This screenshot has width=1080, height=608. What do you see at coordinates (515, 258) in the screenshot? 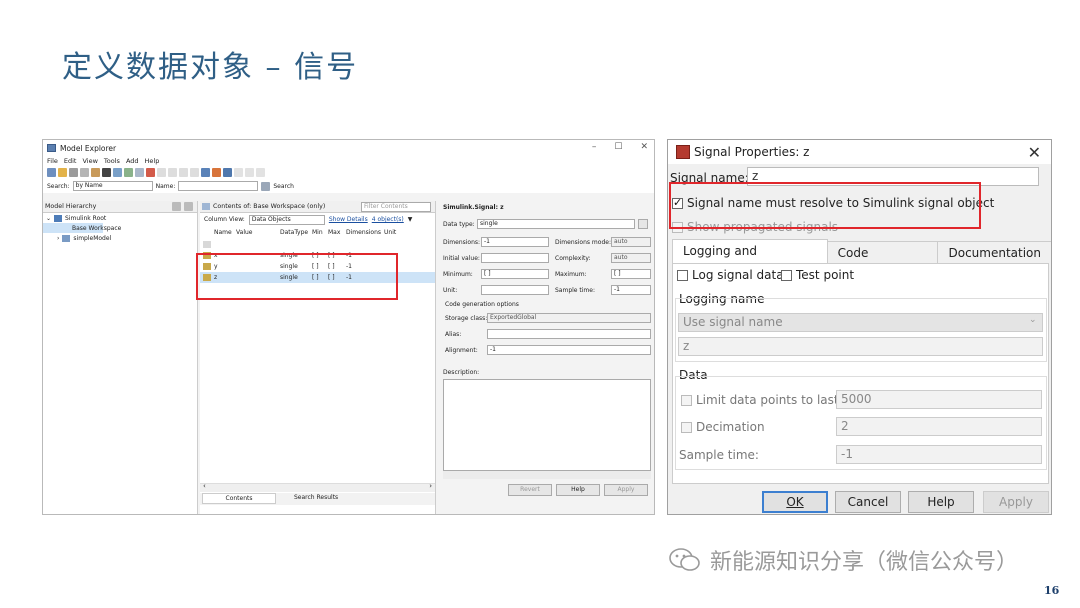
I see `initial-value-input` at bounding box center [515, 258].